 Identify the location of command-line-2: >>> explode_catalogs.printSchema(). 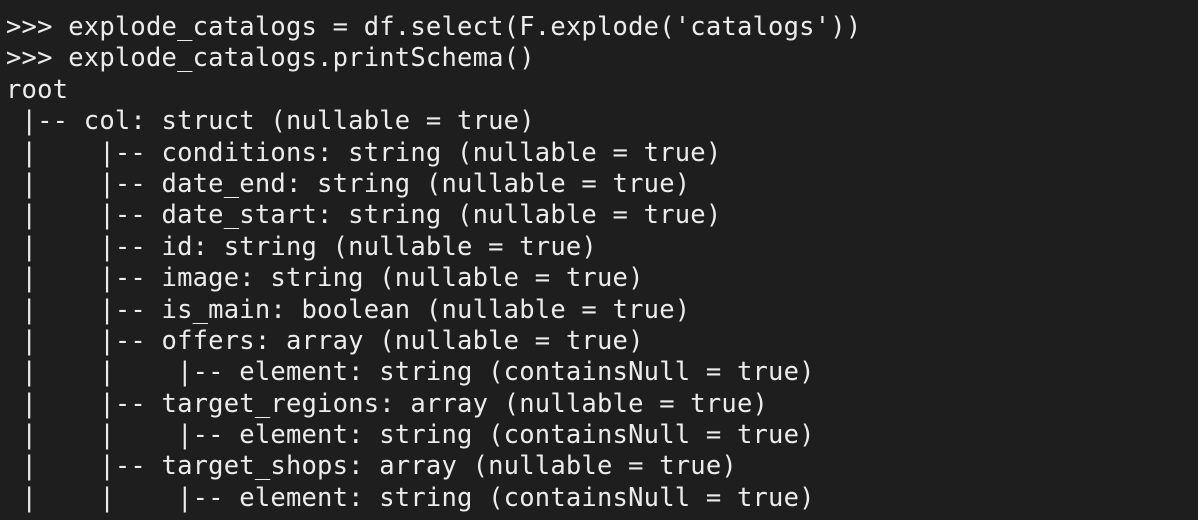
(270, 58).